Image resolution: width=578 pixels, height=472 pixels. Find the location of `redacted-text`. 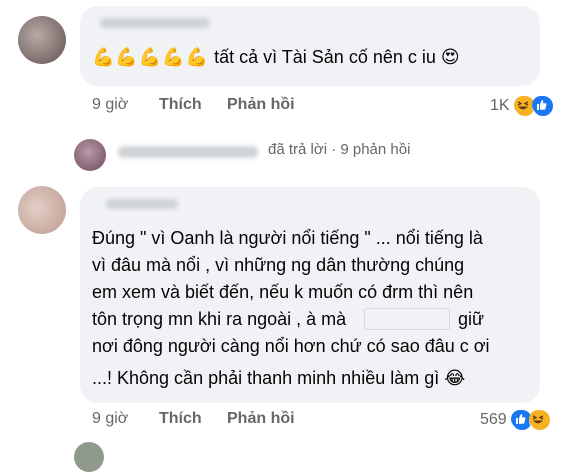

redacted-text is located at coordinates (407, 319).